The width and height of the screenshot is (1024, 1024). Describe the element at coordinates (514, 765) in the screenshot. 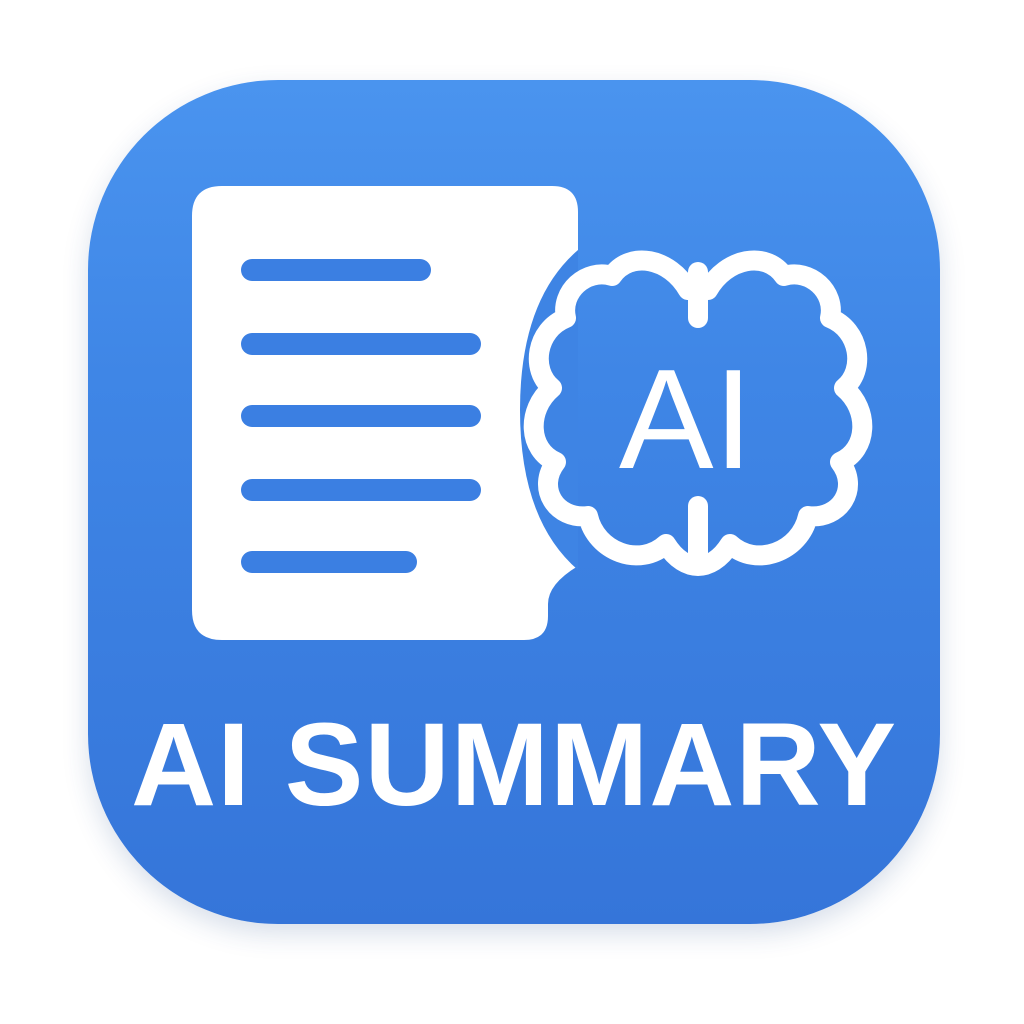

I see `app-title: AI SUMMARY` at that location.